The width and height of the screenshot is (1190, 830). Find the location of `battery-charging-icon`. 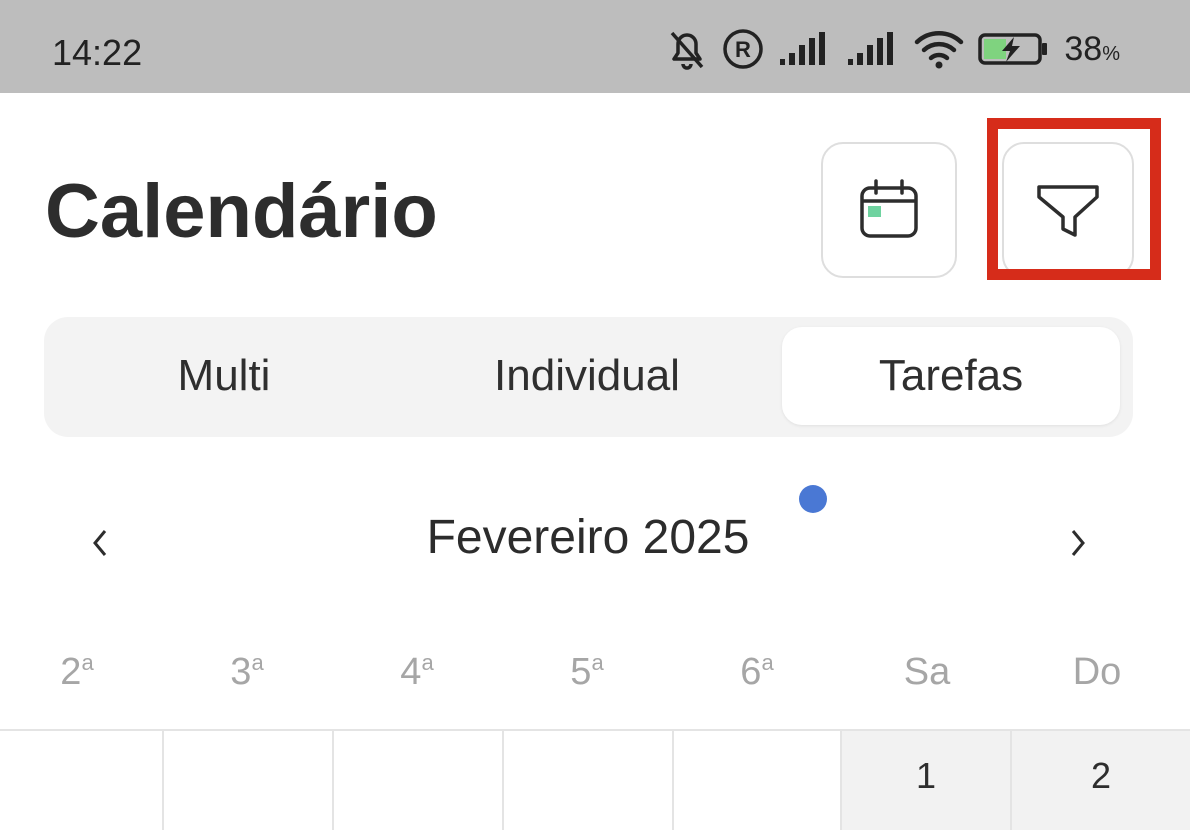

battery-charging-icon is located at coordinates (1013, 49).